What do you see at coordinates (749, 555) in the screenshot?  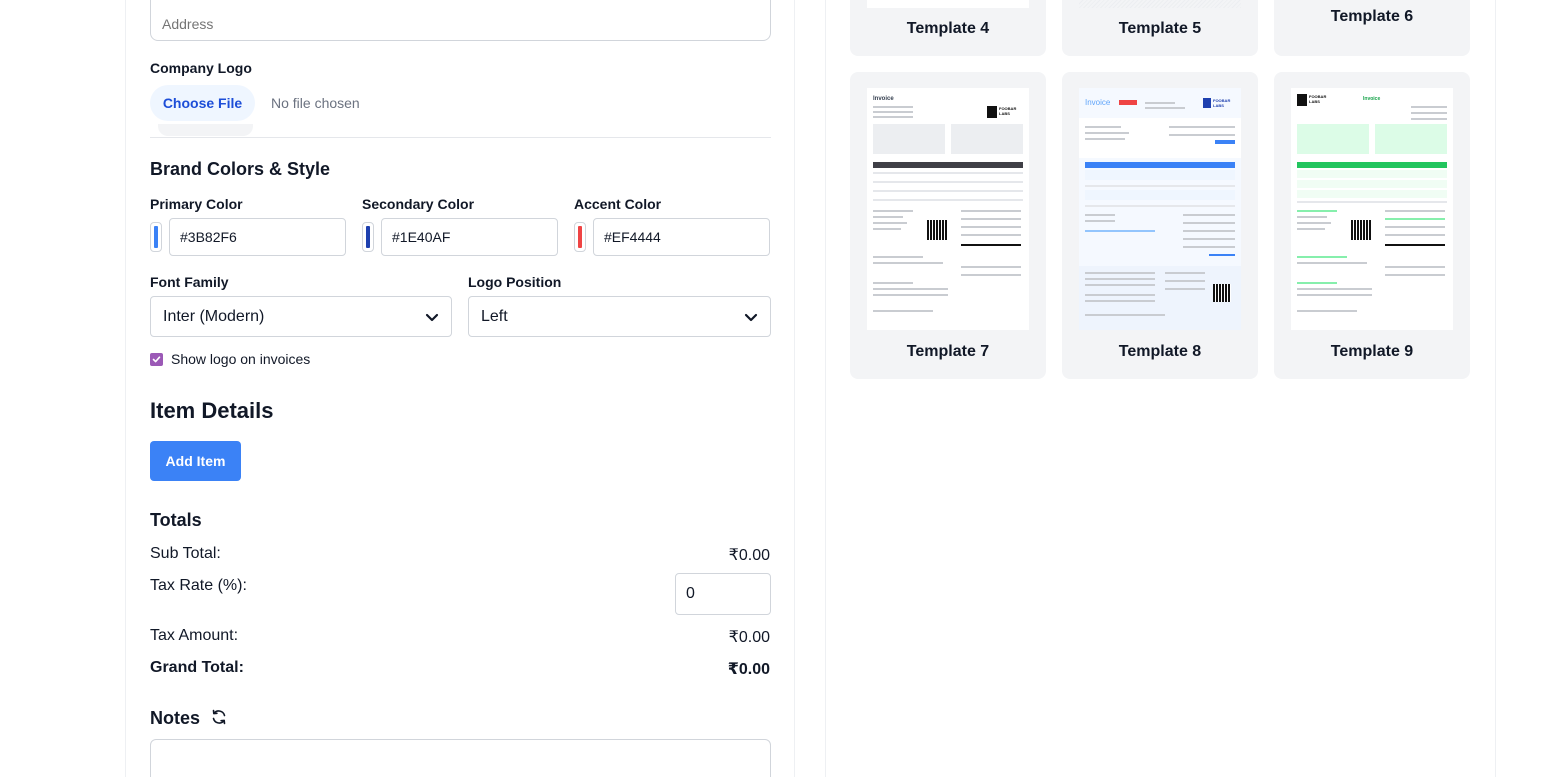 I see `subtotal-value: ₹0.00` at bounding box center [749, 555].